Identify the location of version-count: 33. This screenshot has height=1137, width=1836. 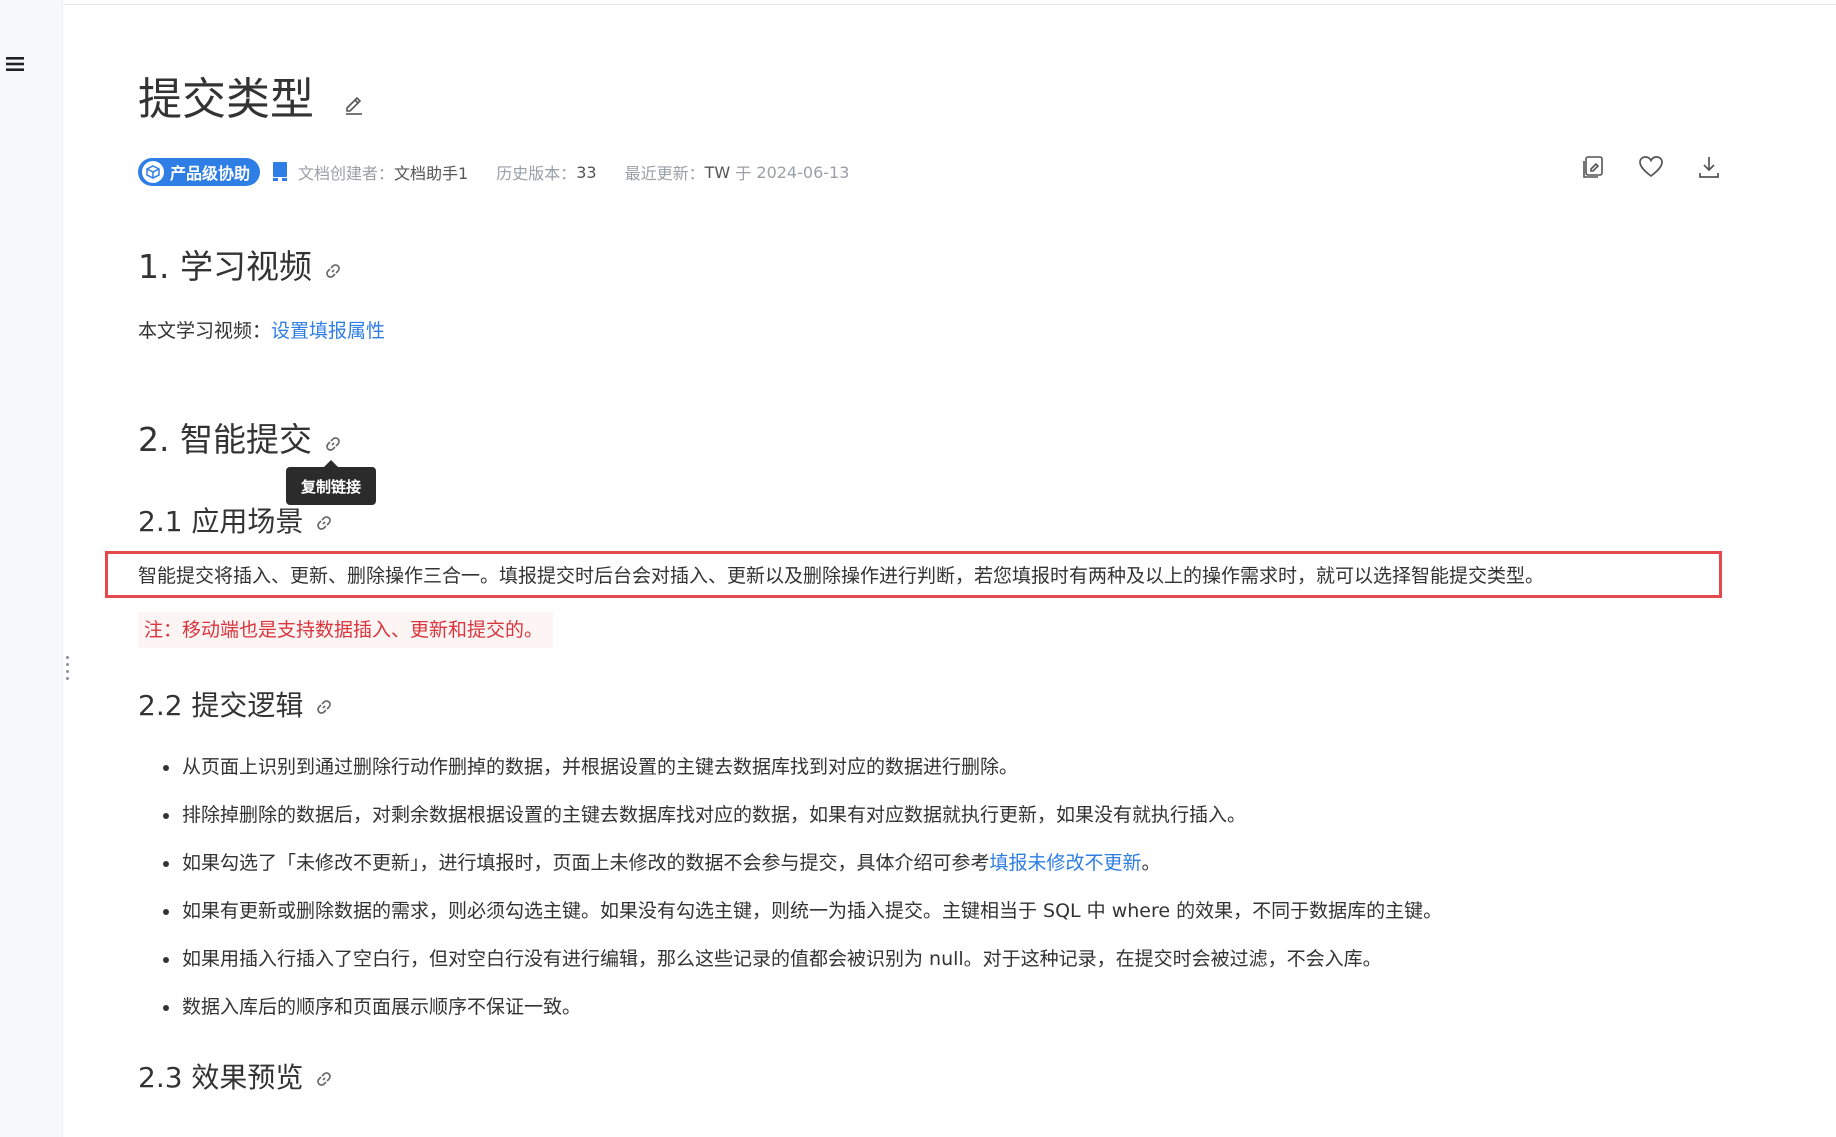
(586, 172).